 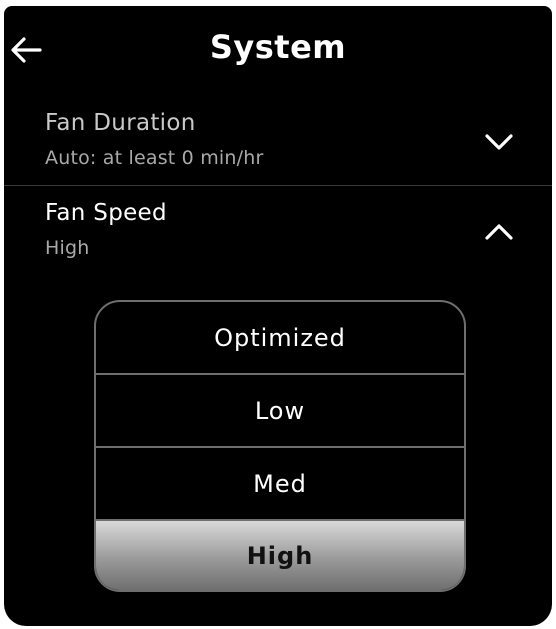 What do you see at coordinates (278, 47) in the screenshot?
I see `page-title: System` at bounding box center [278, 47].